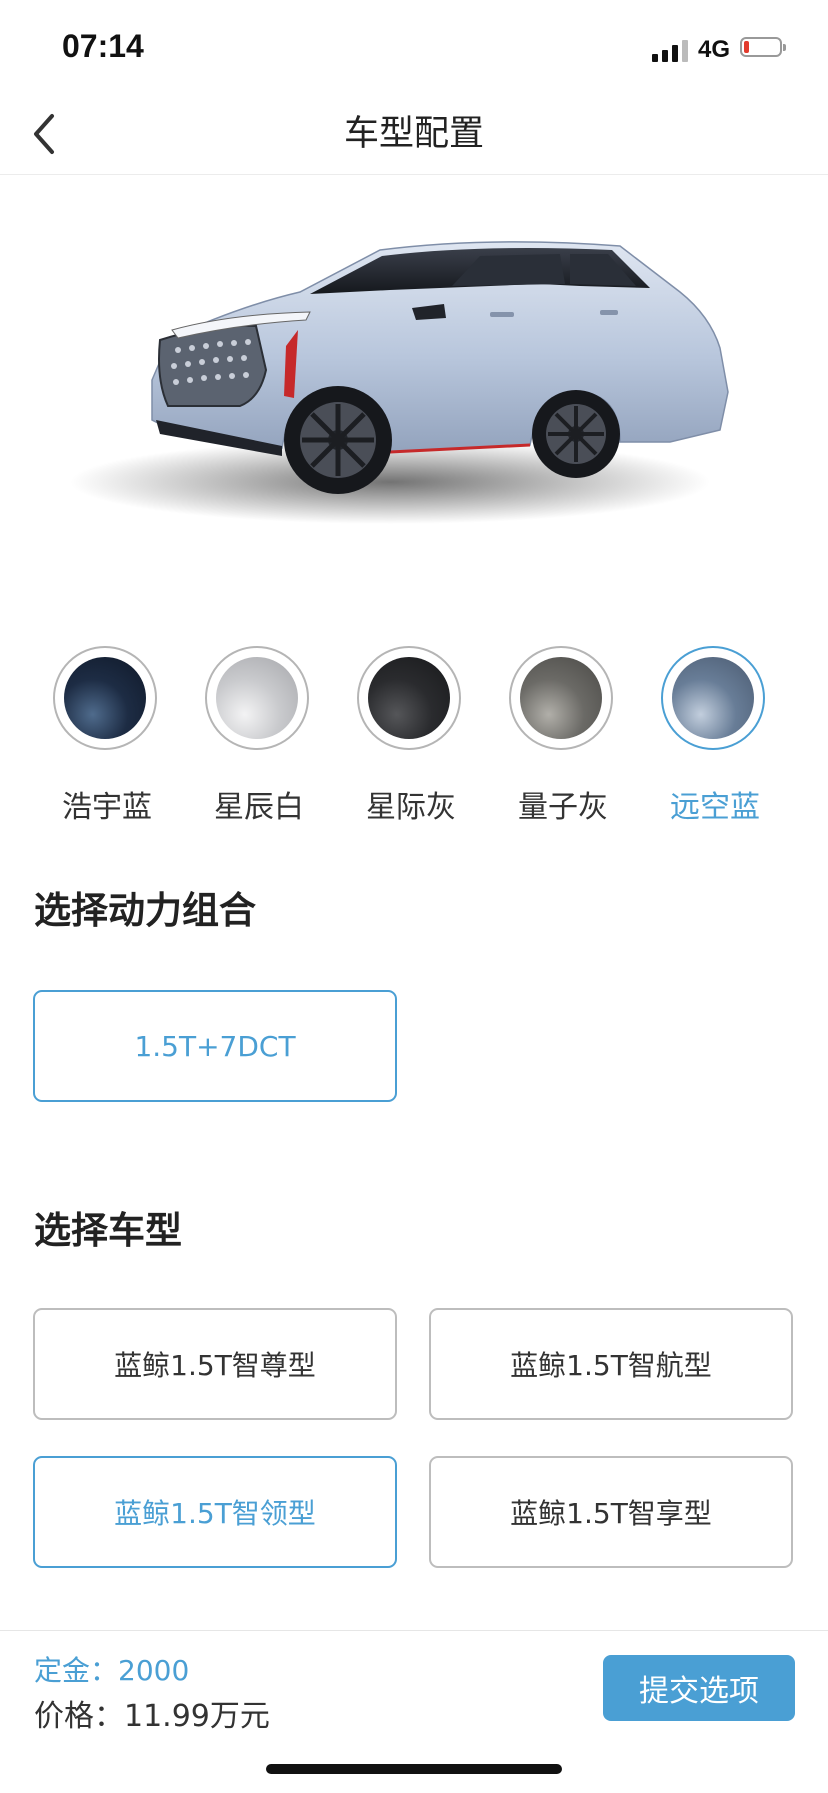 The image size is (828, 1793). What do you see at coordinates (563, 807) in the screenshot?
I see `color-label: 量子灰` at bounding box center [563, 807].